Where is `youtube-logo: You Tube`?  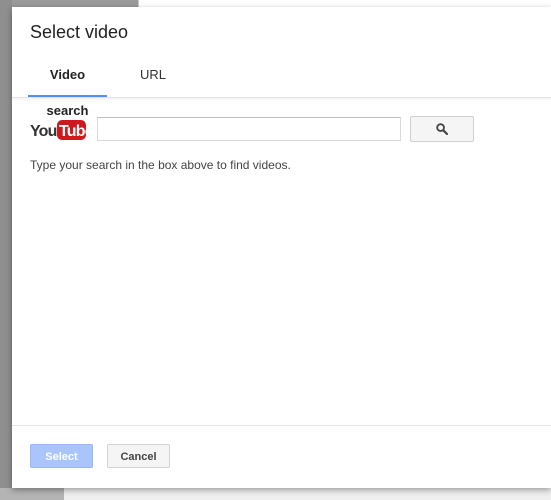 youtube-logo: You Tube is located at coordinates (58, 130).